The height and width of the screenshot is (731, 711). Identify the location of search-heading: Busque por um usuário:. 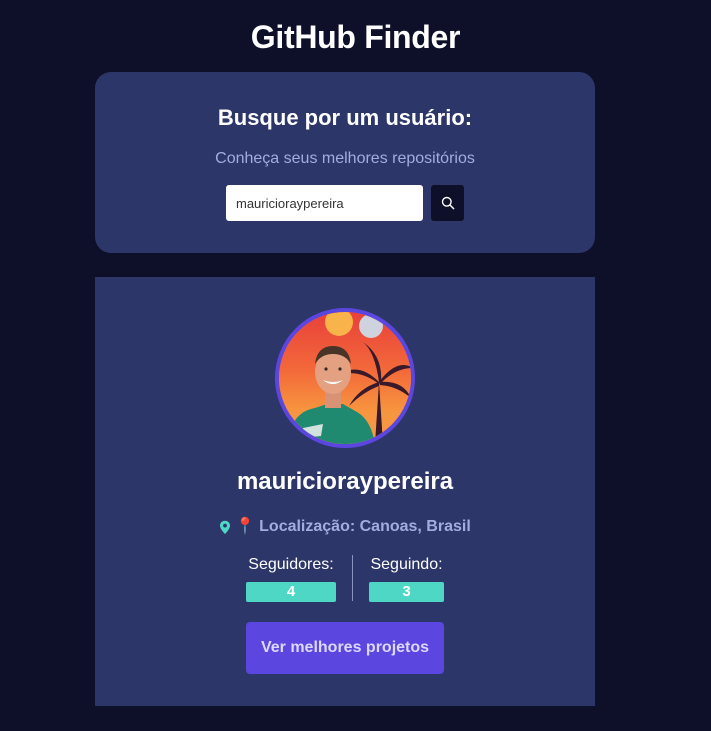
(345, 117).